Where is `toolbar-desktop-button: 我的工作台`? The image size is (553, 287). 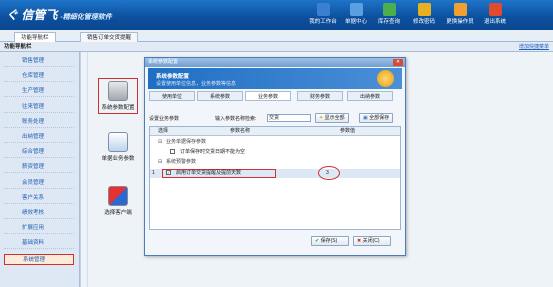 toolbar-desktop-button: 我的工作台 is located at coordinates (323, 16).